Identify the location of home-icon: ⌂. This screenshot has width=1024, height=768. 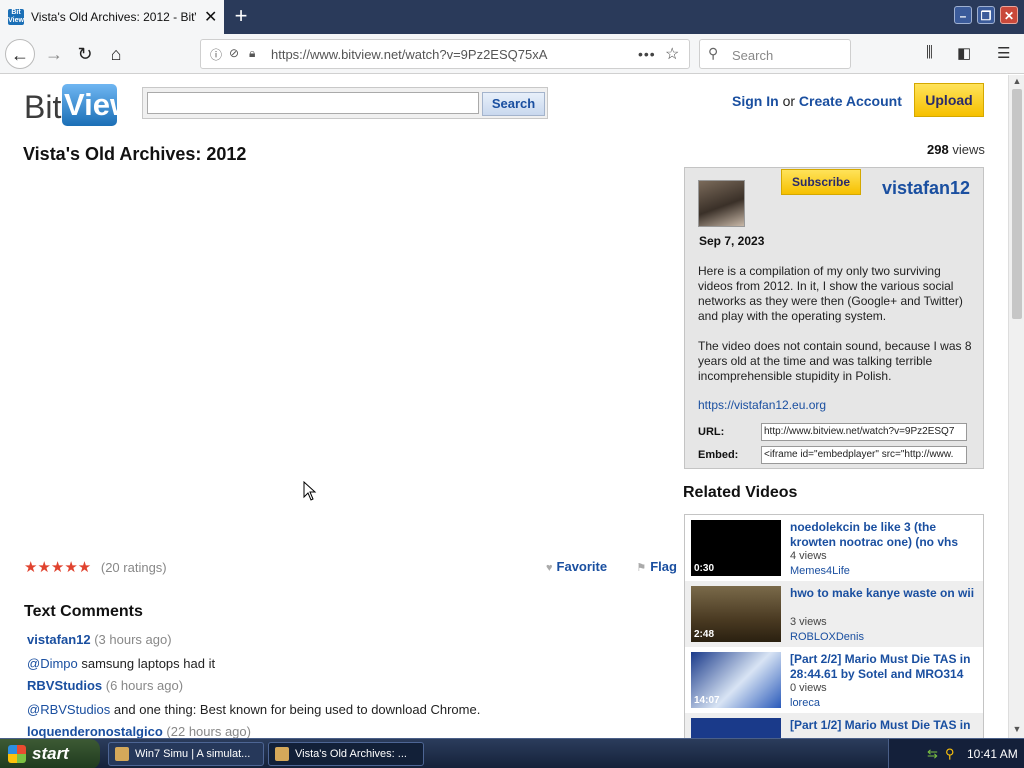
(116, 54).